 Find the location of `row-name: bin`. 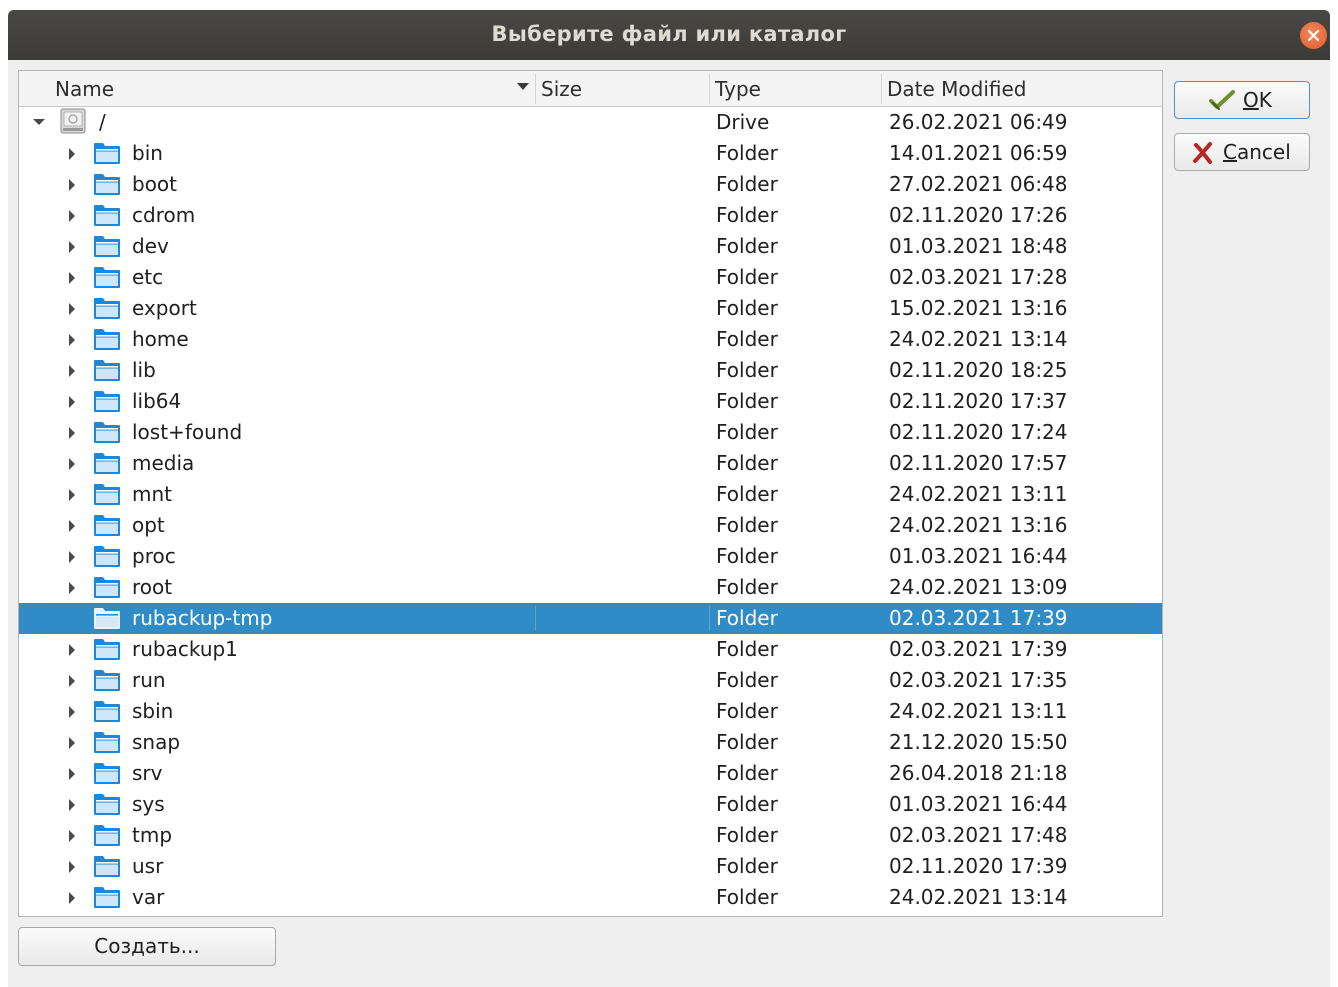

row-name: bin is located at coordinates (147, 153).